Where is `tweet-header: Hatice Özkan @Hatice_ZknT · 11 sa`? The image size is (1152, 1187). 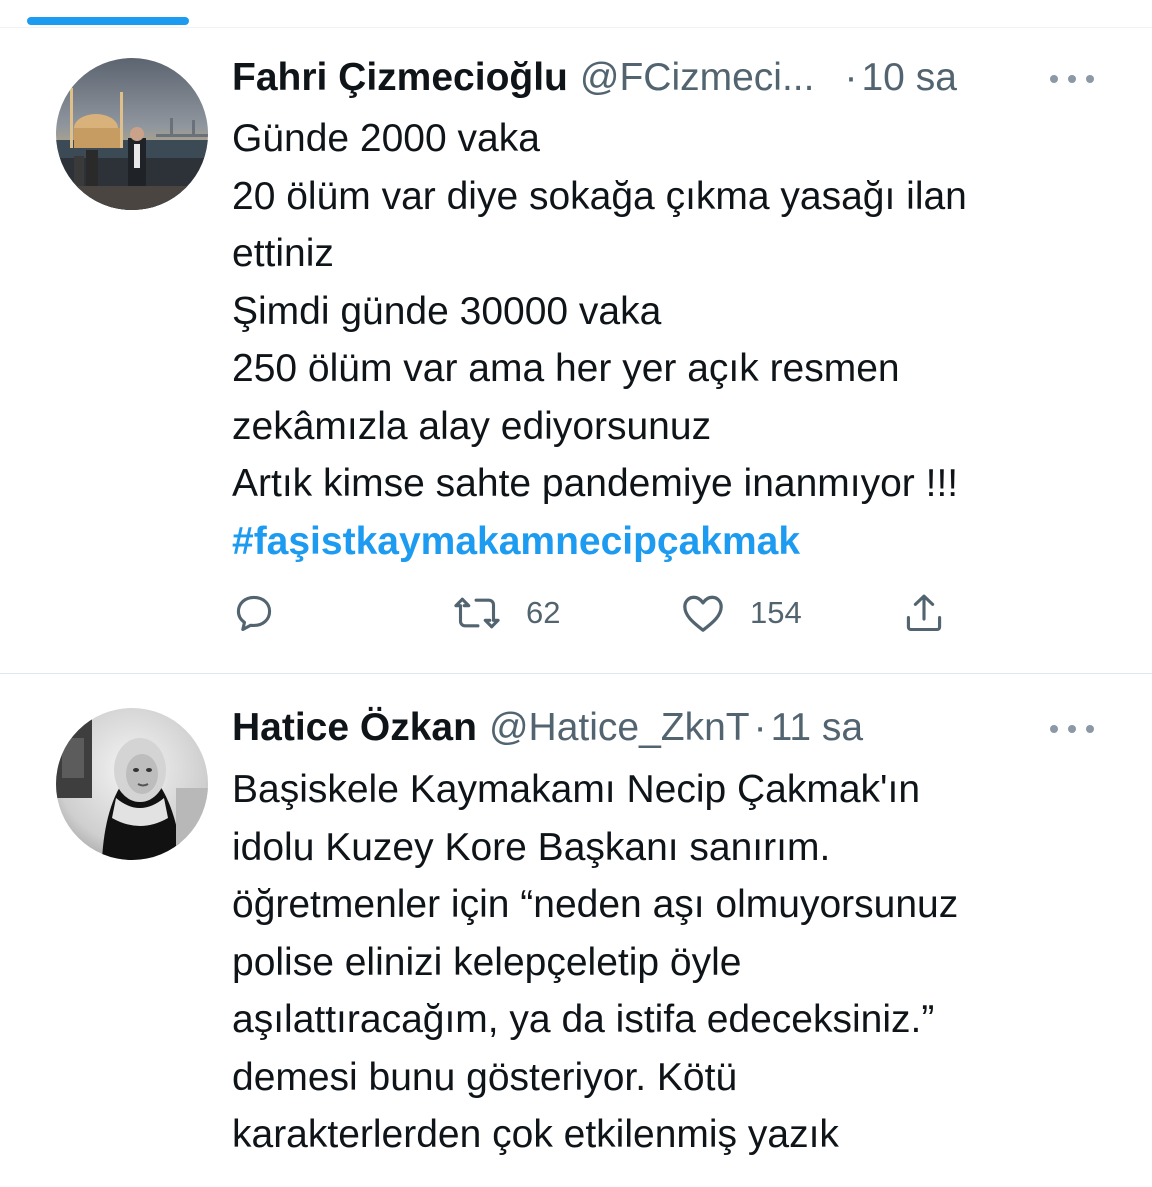 tweet-header: Hatice Özkan @Hatice_ZknT · 11 sa is located at coordinates (632, 728).